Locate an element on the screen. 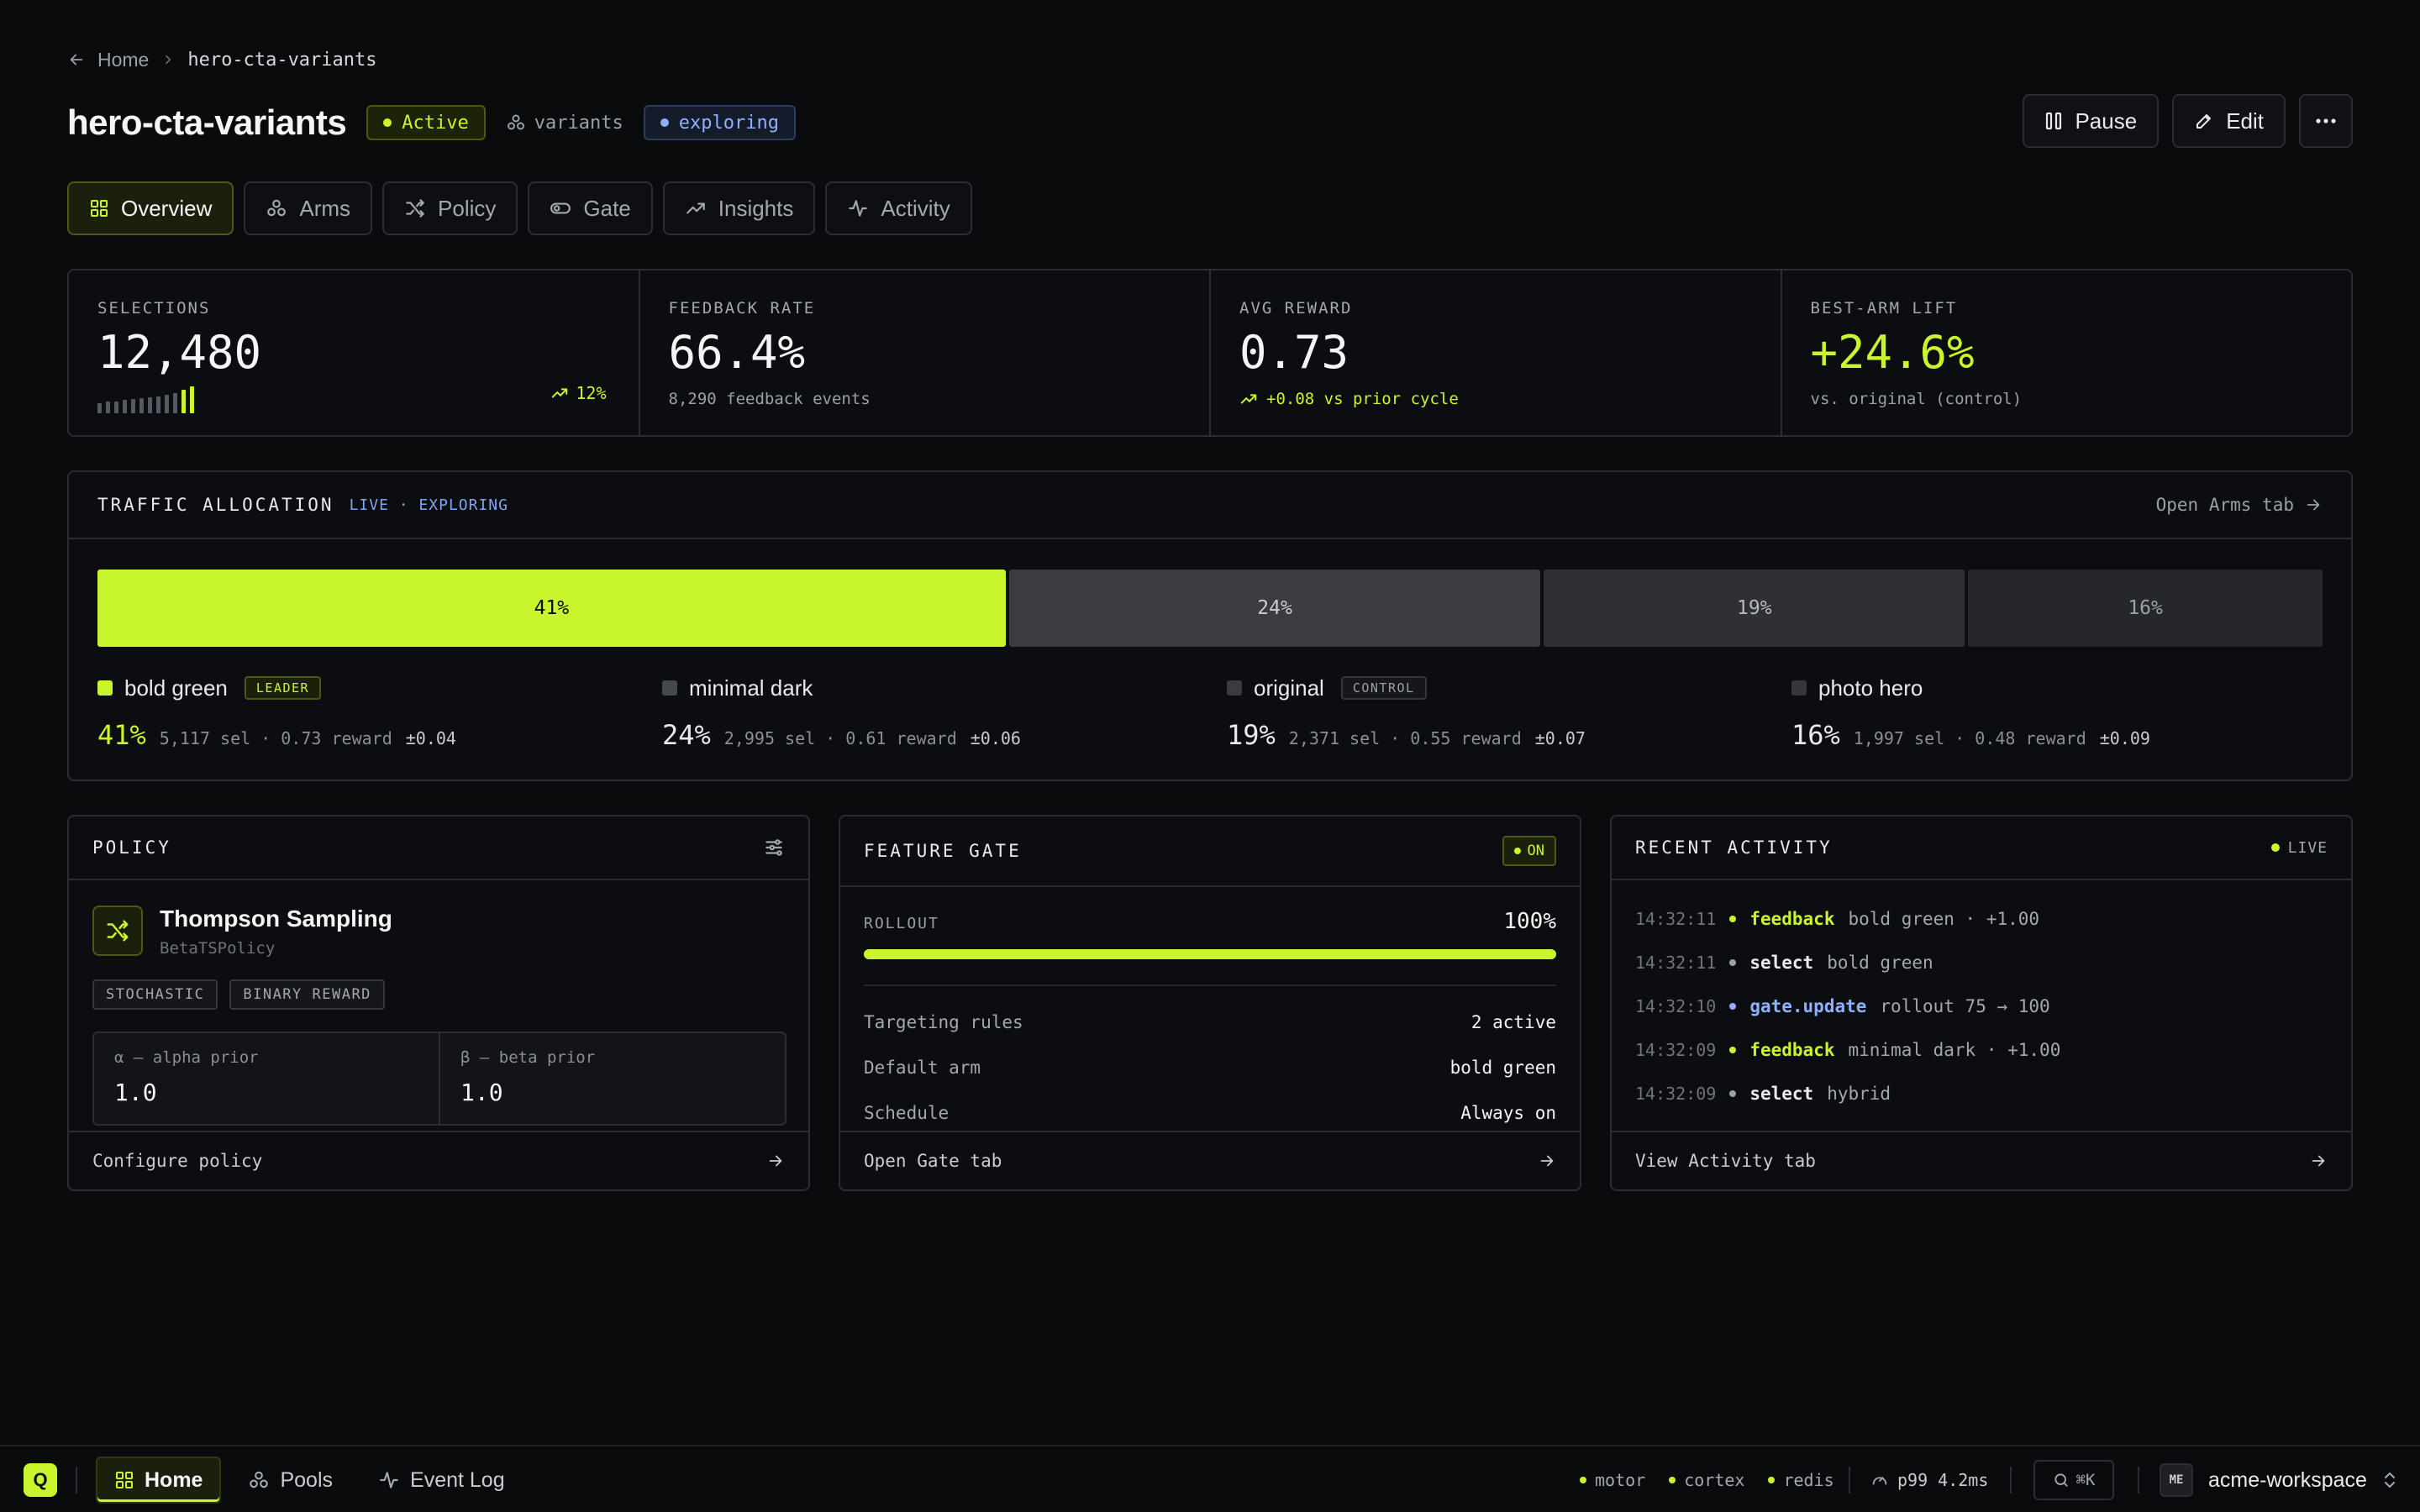 The height and width of the screenshot is (1512, 2420). open-arms-tab-link: Open Arms tab is located at coordinates (2239, 505).